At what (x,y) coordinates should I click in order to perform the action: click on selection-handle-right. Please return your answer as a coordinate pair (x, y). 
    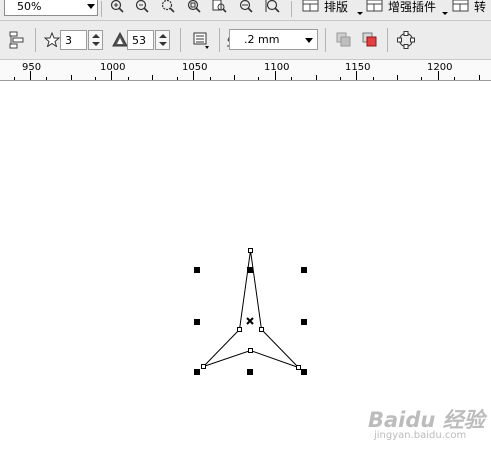
    Looking at the image, I should click on (304, 322).